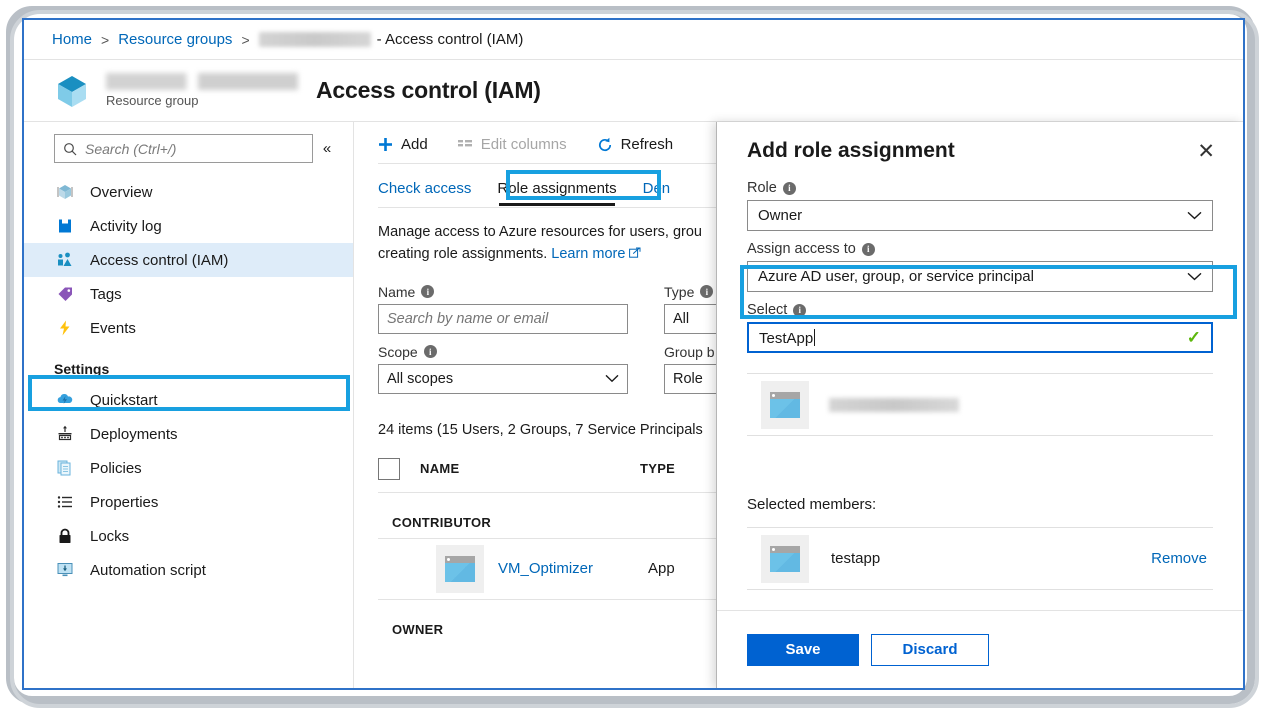 The image size is (1261, 710). I want to click on search-results-list, so click(980, 404).